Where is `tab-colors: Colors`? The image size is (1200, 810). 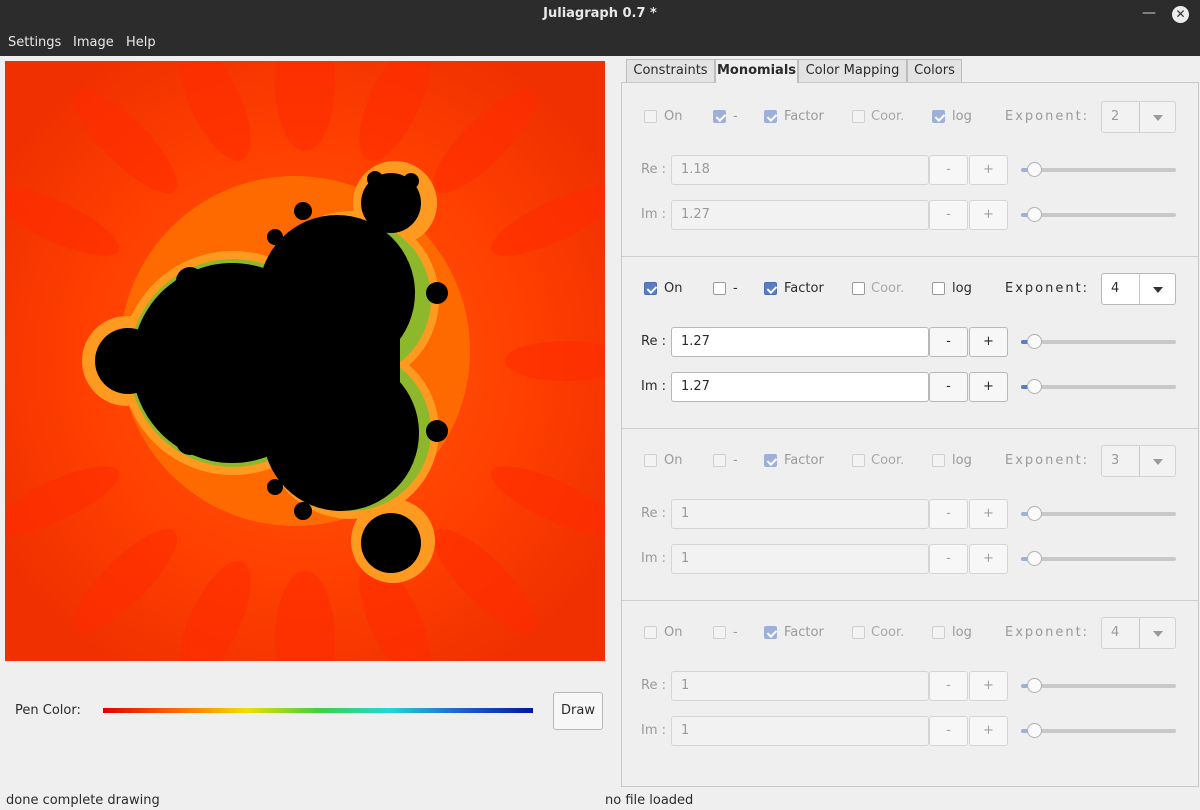
tab-colors: Colors is located at coordinates (934, 70).